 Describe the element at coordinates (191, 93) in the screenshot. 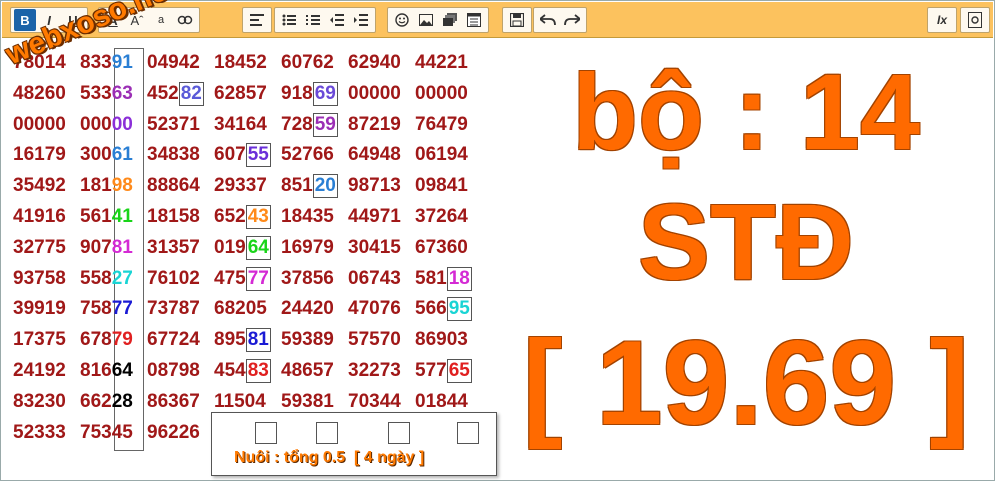

I see `number-tail: 82` at that location.